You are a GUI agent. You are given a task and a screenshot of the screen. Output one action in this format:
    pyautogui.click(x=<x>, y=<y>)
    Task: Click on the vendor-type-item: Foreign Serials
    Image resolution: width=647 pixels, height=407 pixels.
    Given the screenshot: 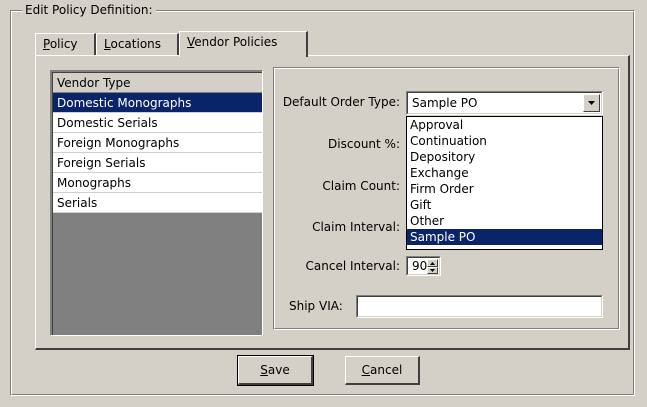 What is the action you would take?
    pyautogui.click(x=157, y=163)
    